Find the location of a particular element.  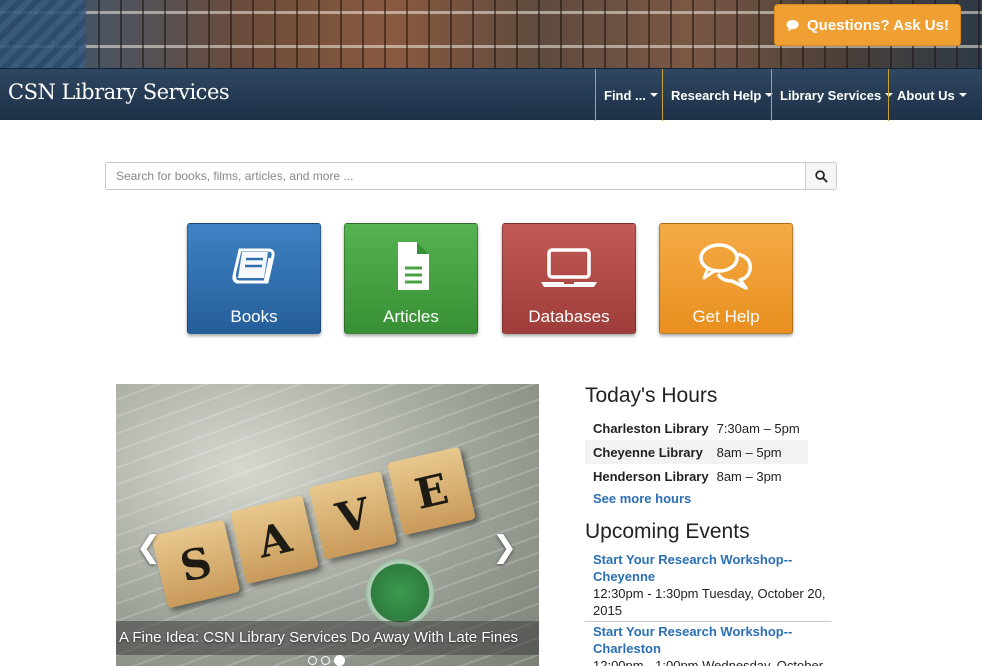

chat-bubbles-icon is located at coordinates (726, 266).